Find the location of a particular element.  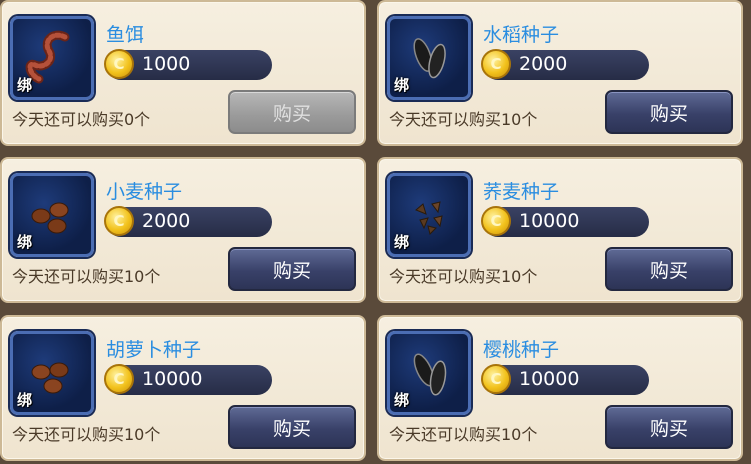

price-value: 1000 is located at coordinates (166, 64).